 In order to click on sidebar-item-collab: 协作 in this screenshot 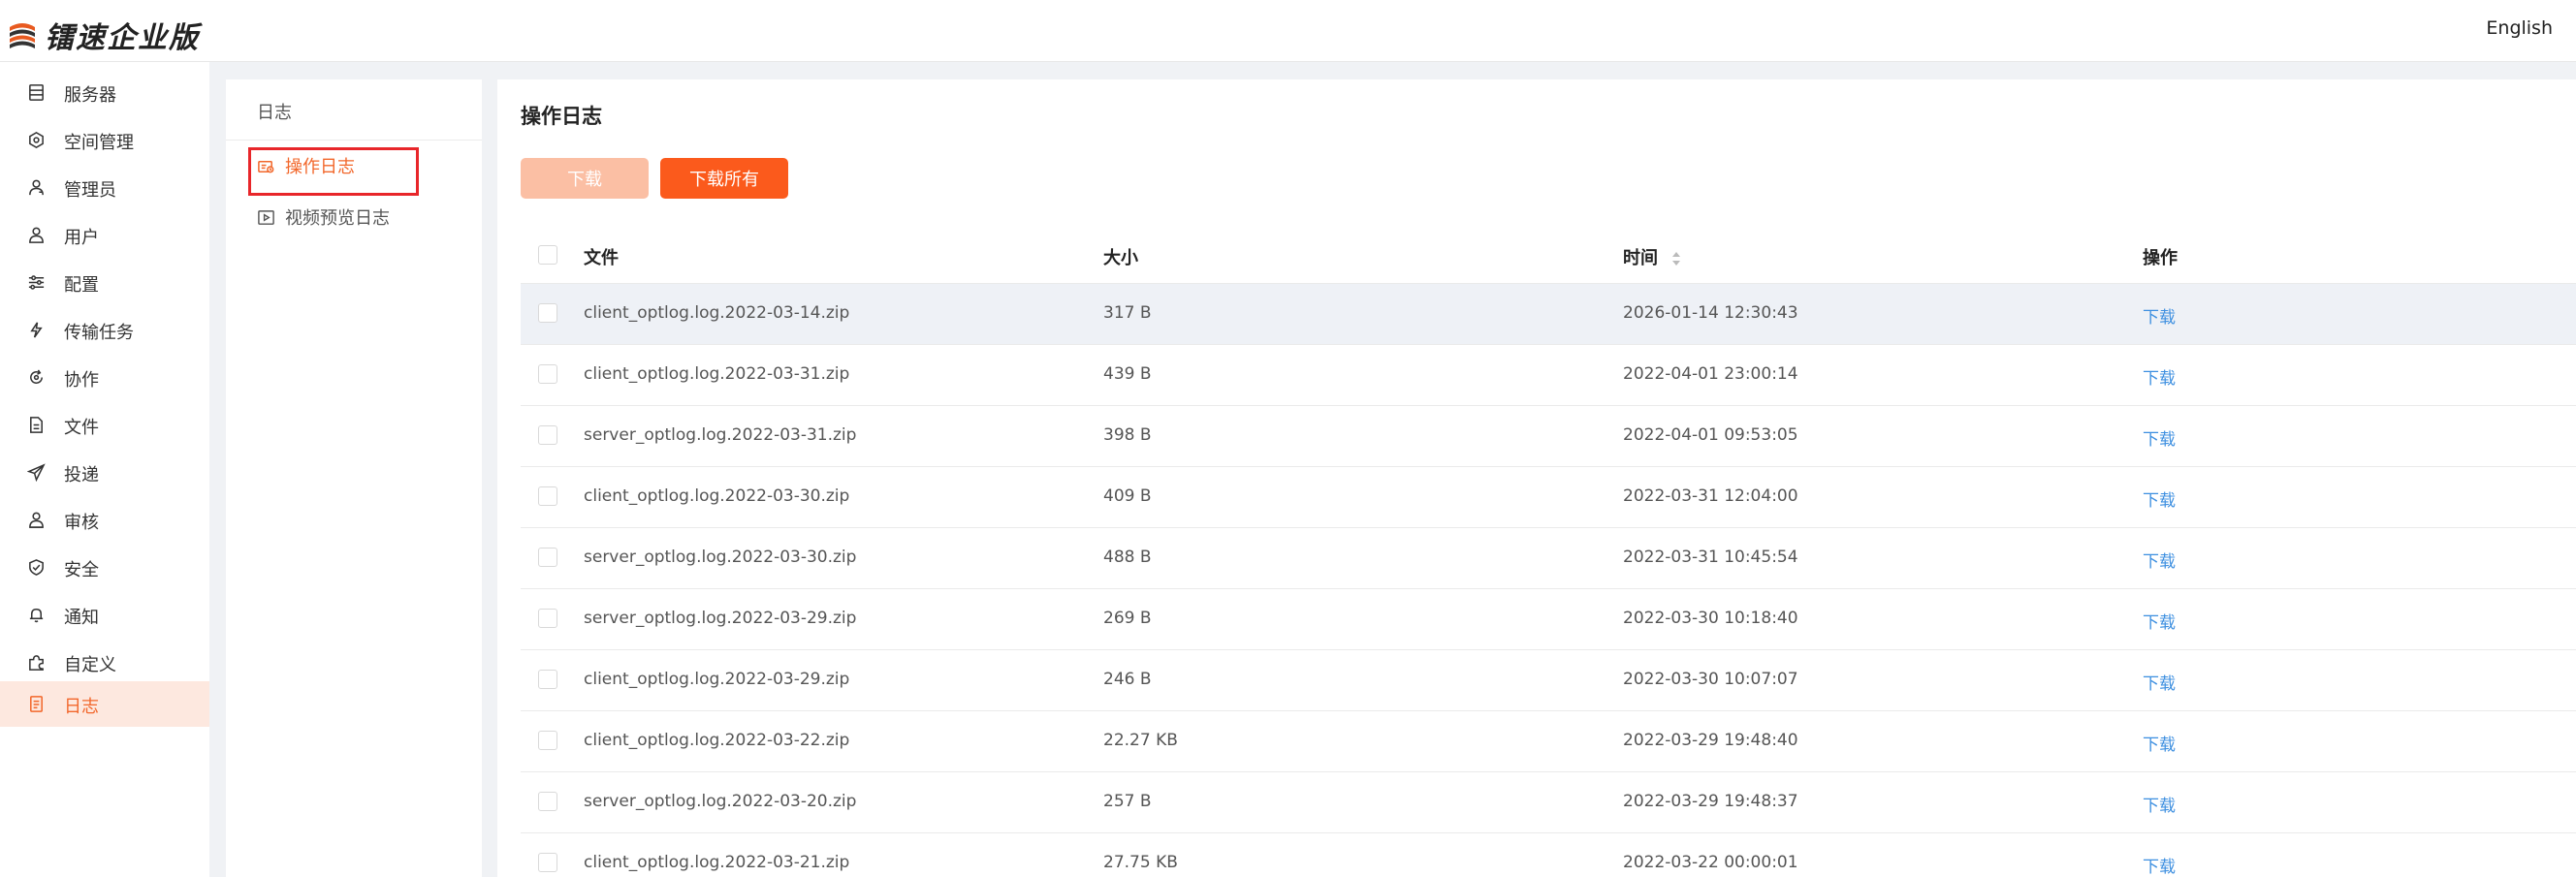, I will do `click(105, 377)`.